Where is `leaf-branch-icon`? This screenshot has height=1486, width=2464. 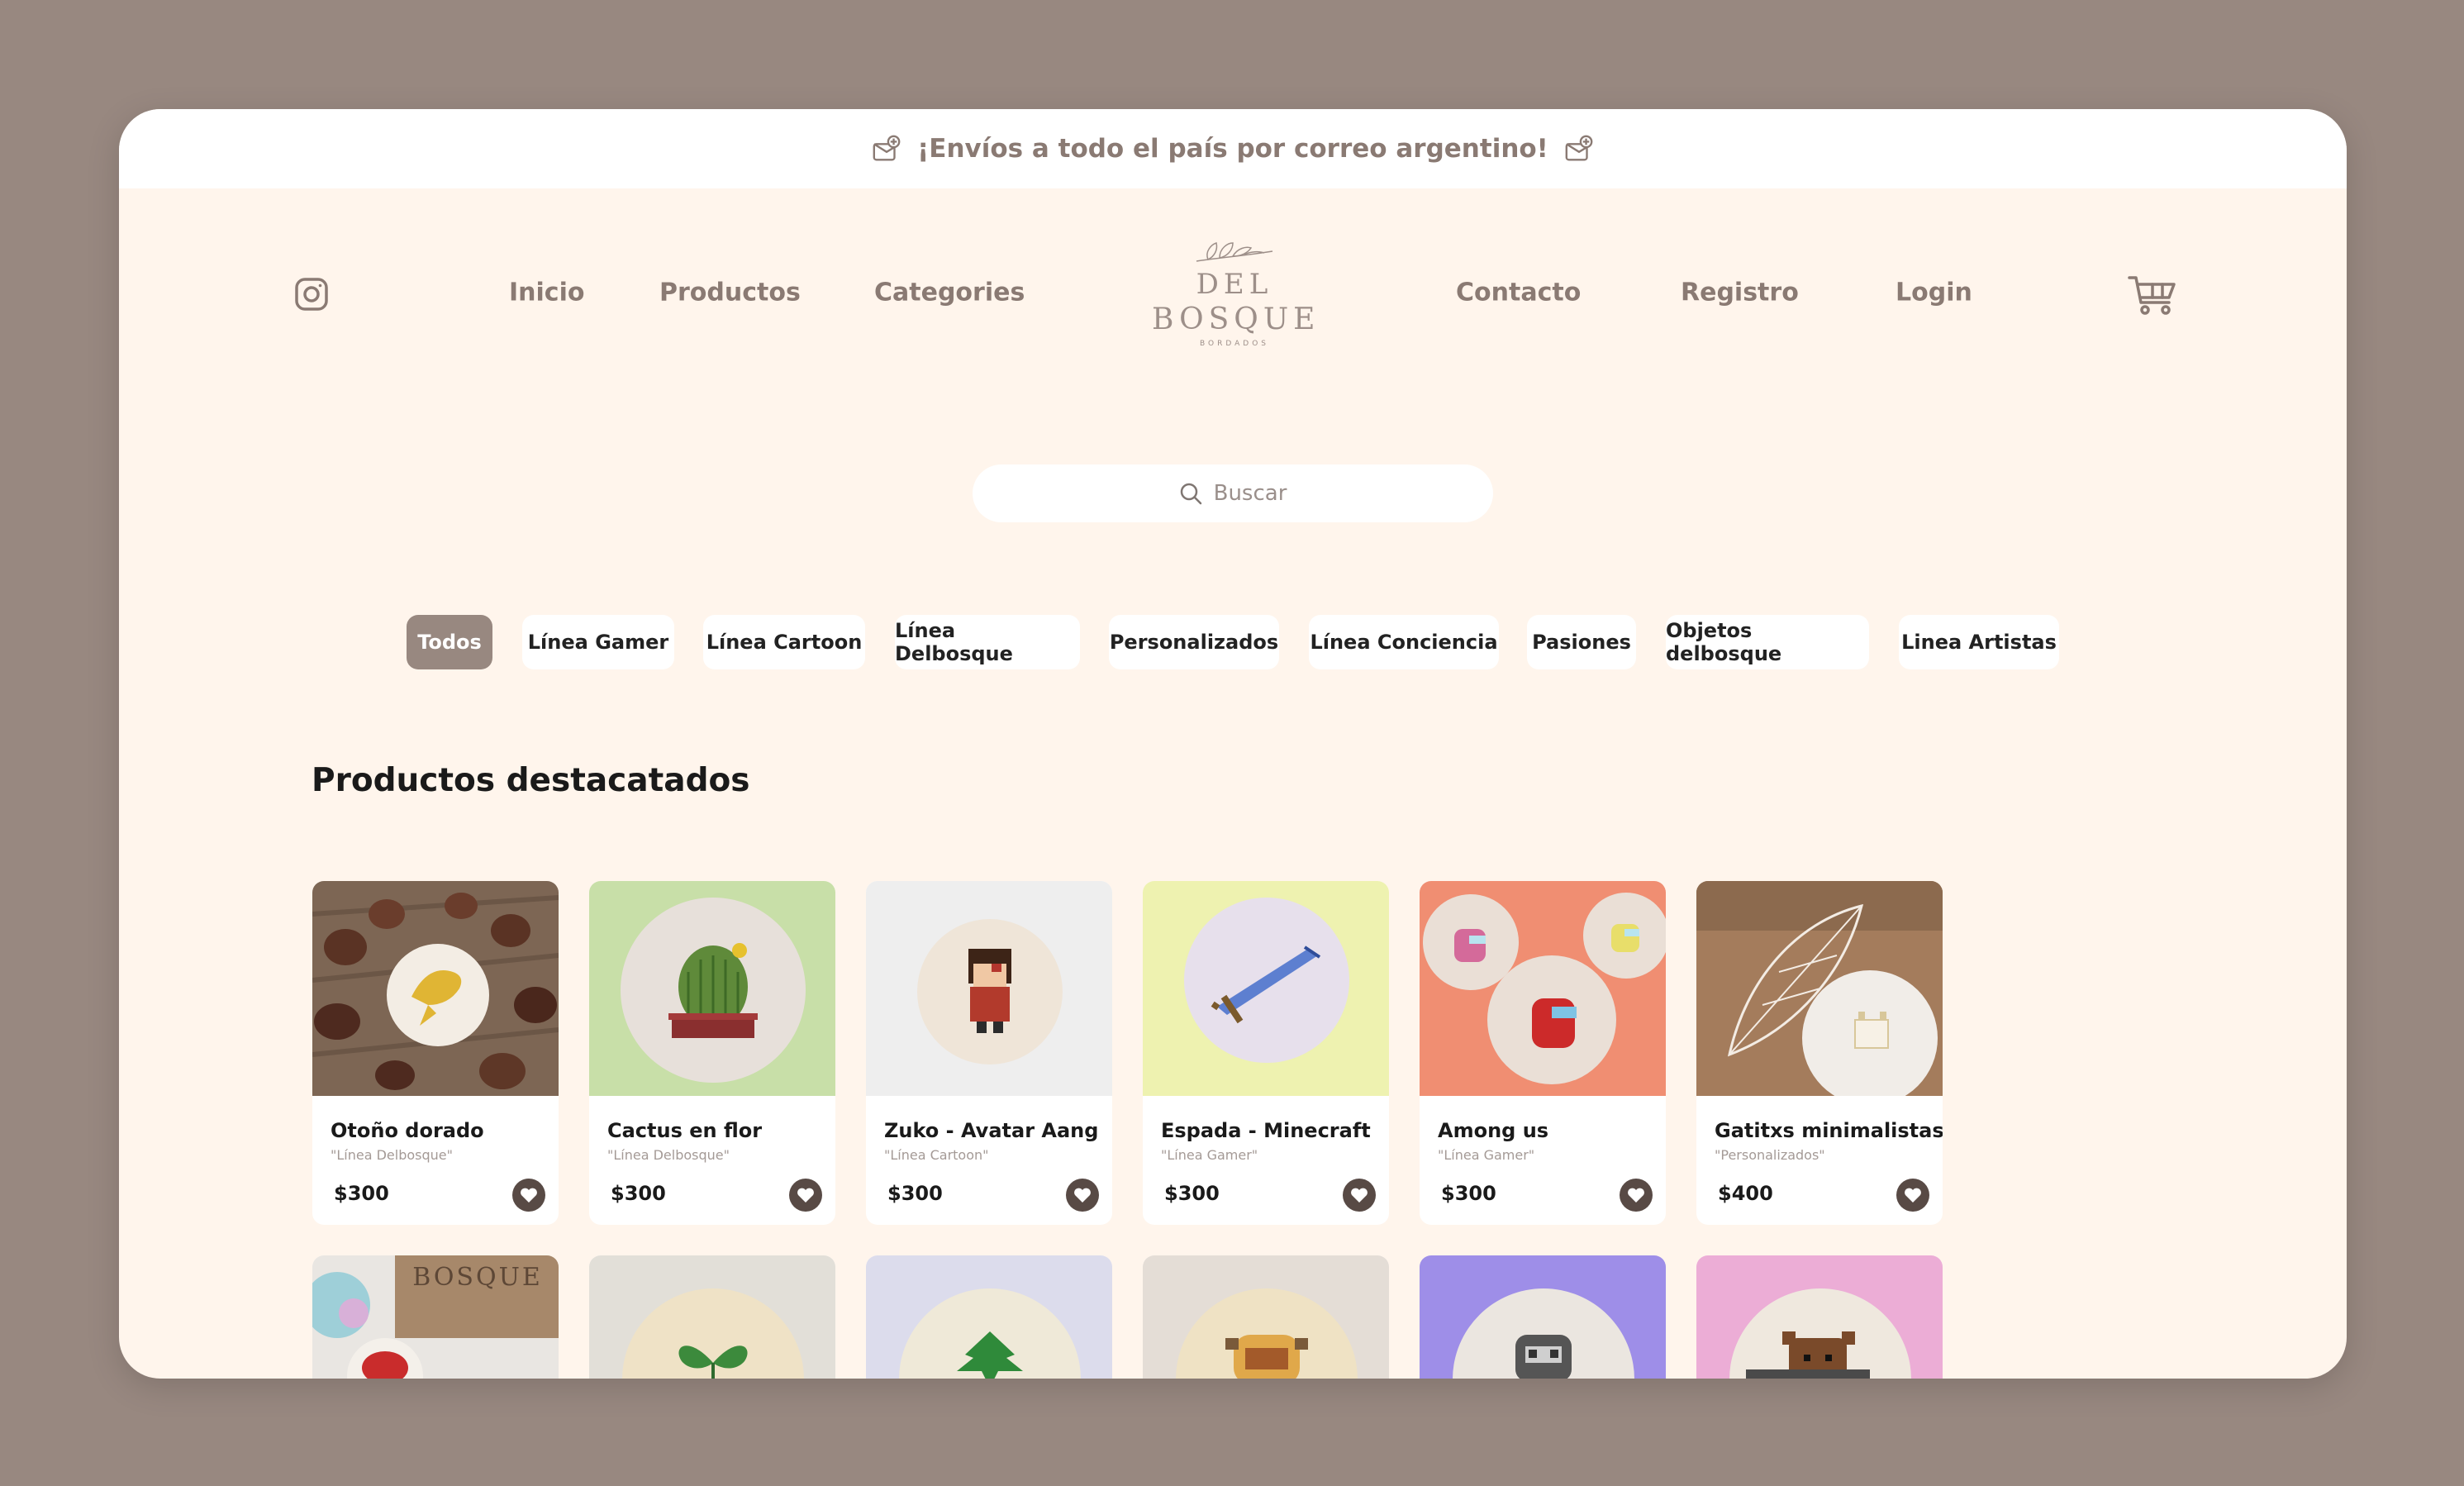
leaf-branch-icon is located at coordinates (1235, 252).